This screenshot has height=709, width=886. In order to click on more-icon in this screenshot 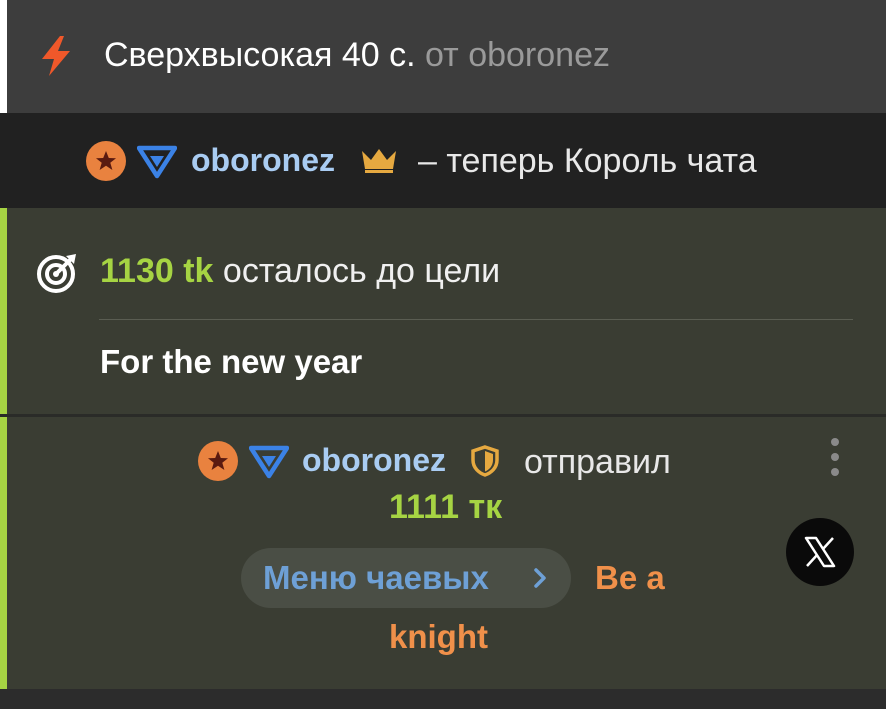, I will do `click(835, 458)`.